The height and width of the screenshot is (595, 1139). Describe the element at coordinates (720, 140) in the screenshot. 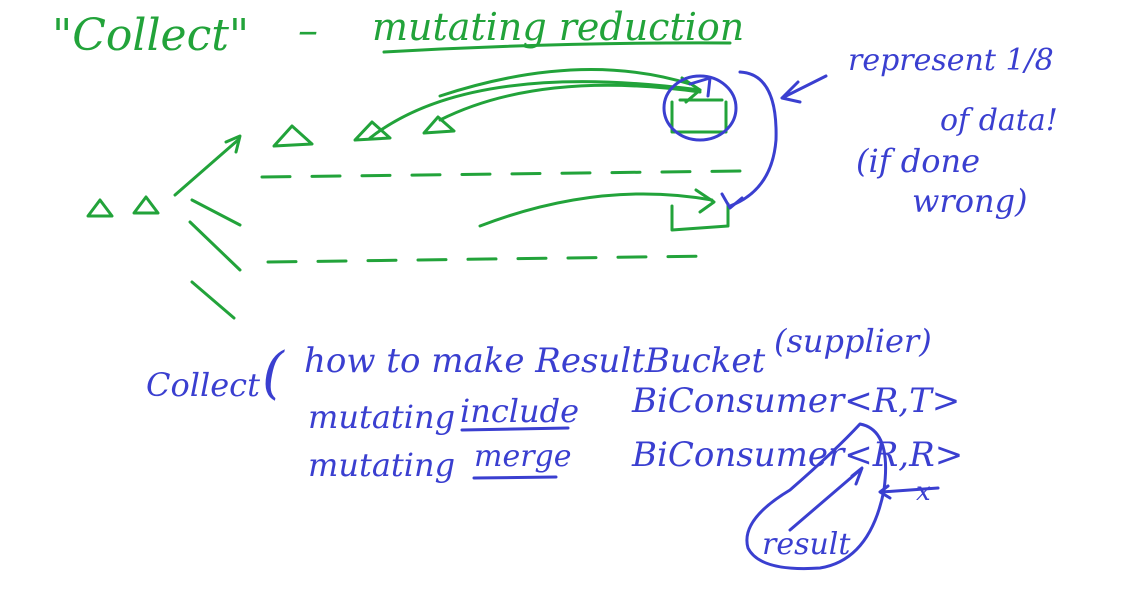

I see `bucket-loop-arrow` at that location.